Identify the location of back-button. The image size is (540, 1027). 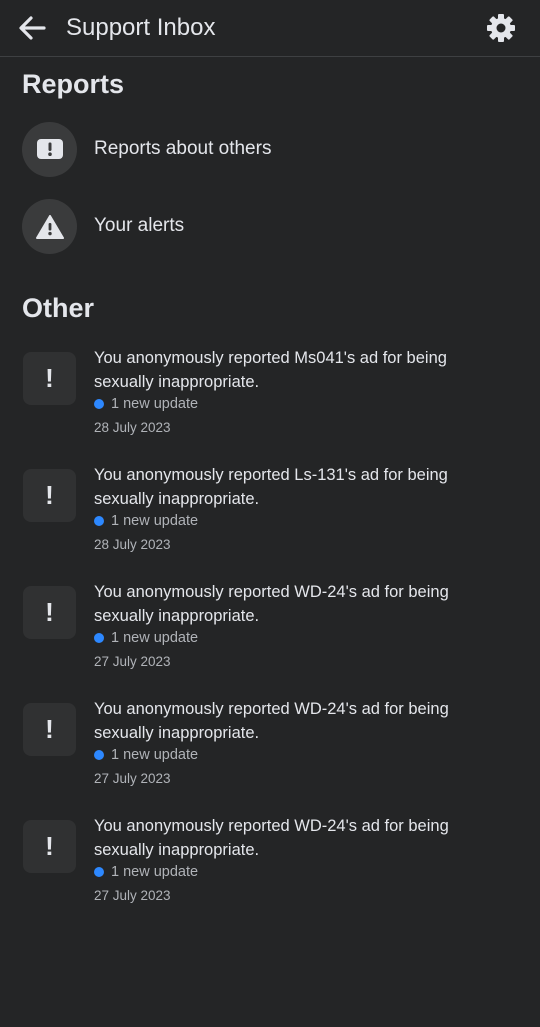
(32, 28).